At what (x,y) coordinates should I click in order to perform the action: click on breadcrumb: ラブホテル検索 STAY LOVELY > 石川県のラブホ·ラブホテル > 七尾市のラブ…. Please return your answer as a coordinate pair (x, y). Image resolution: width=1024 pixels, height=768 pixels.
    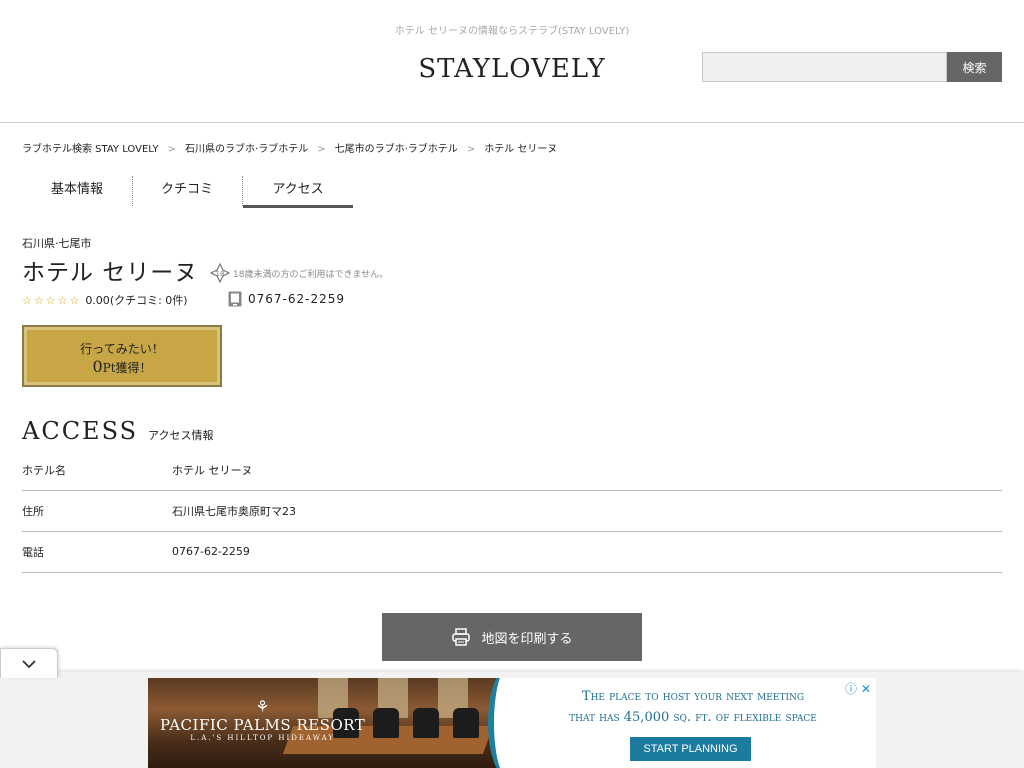
    Looking at the image, I should click on (289, 147).